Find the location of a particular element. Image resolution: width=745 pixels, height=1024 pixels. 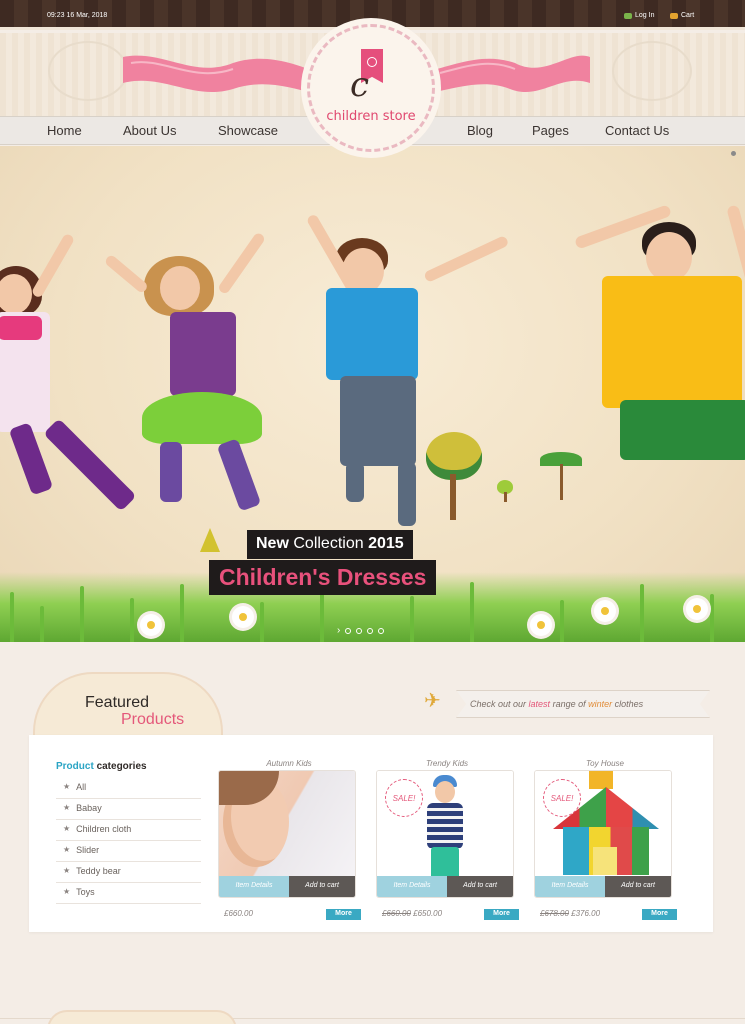

store-logo: c children store is located at coordinates (371, 88).